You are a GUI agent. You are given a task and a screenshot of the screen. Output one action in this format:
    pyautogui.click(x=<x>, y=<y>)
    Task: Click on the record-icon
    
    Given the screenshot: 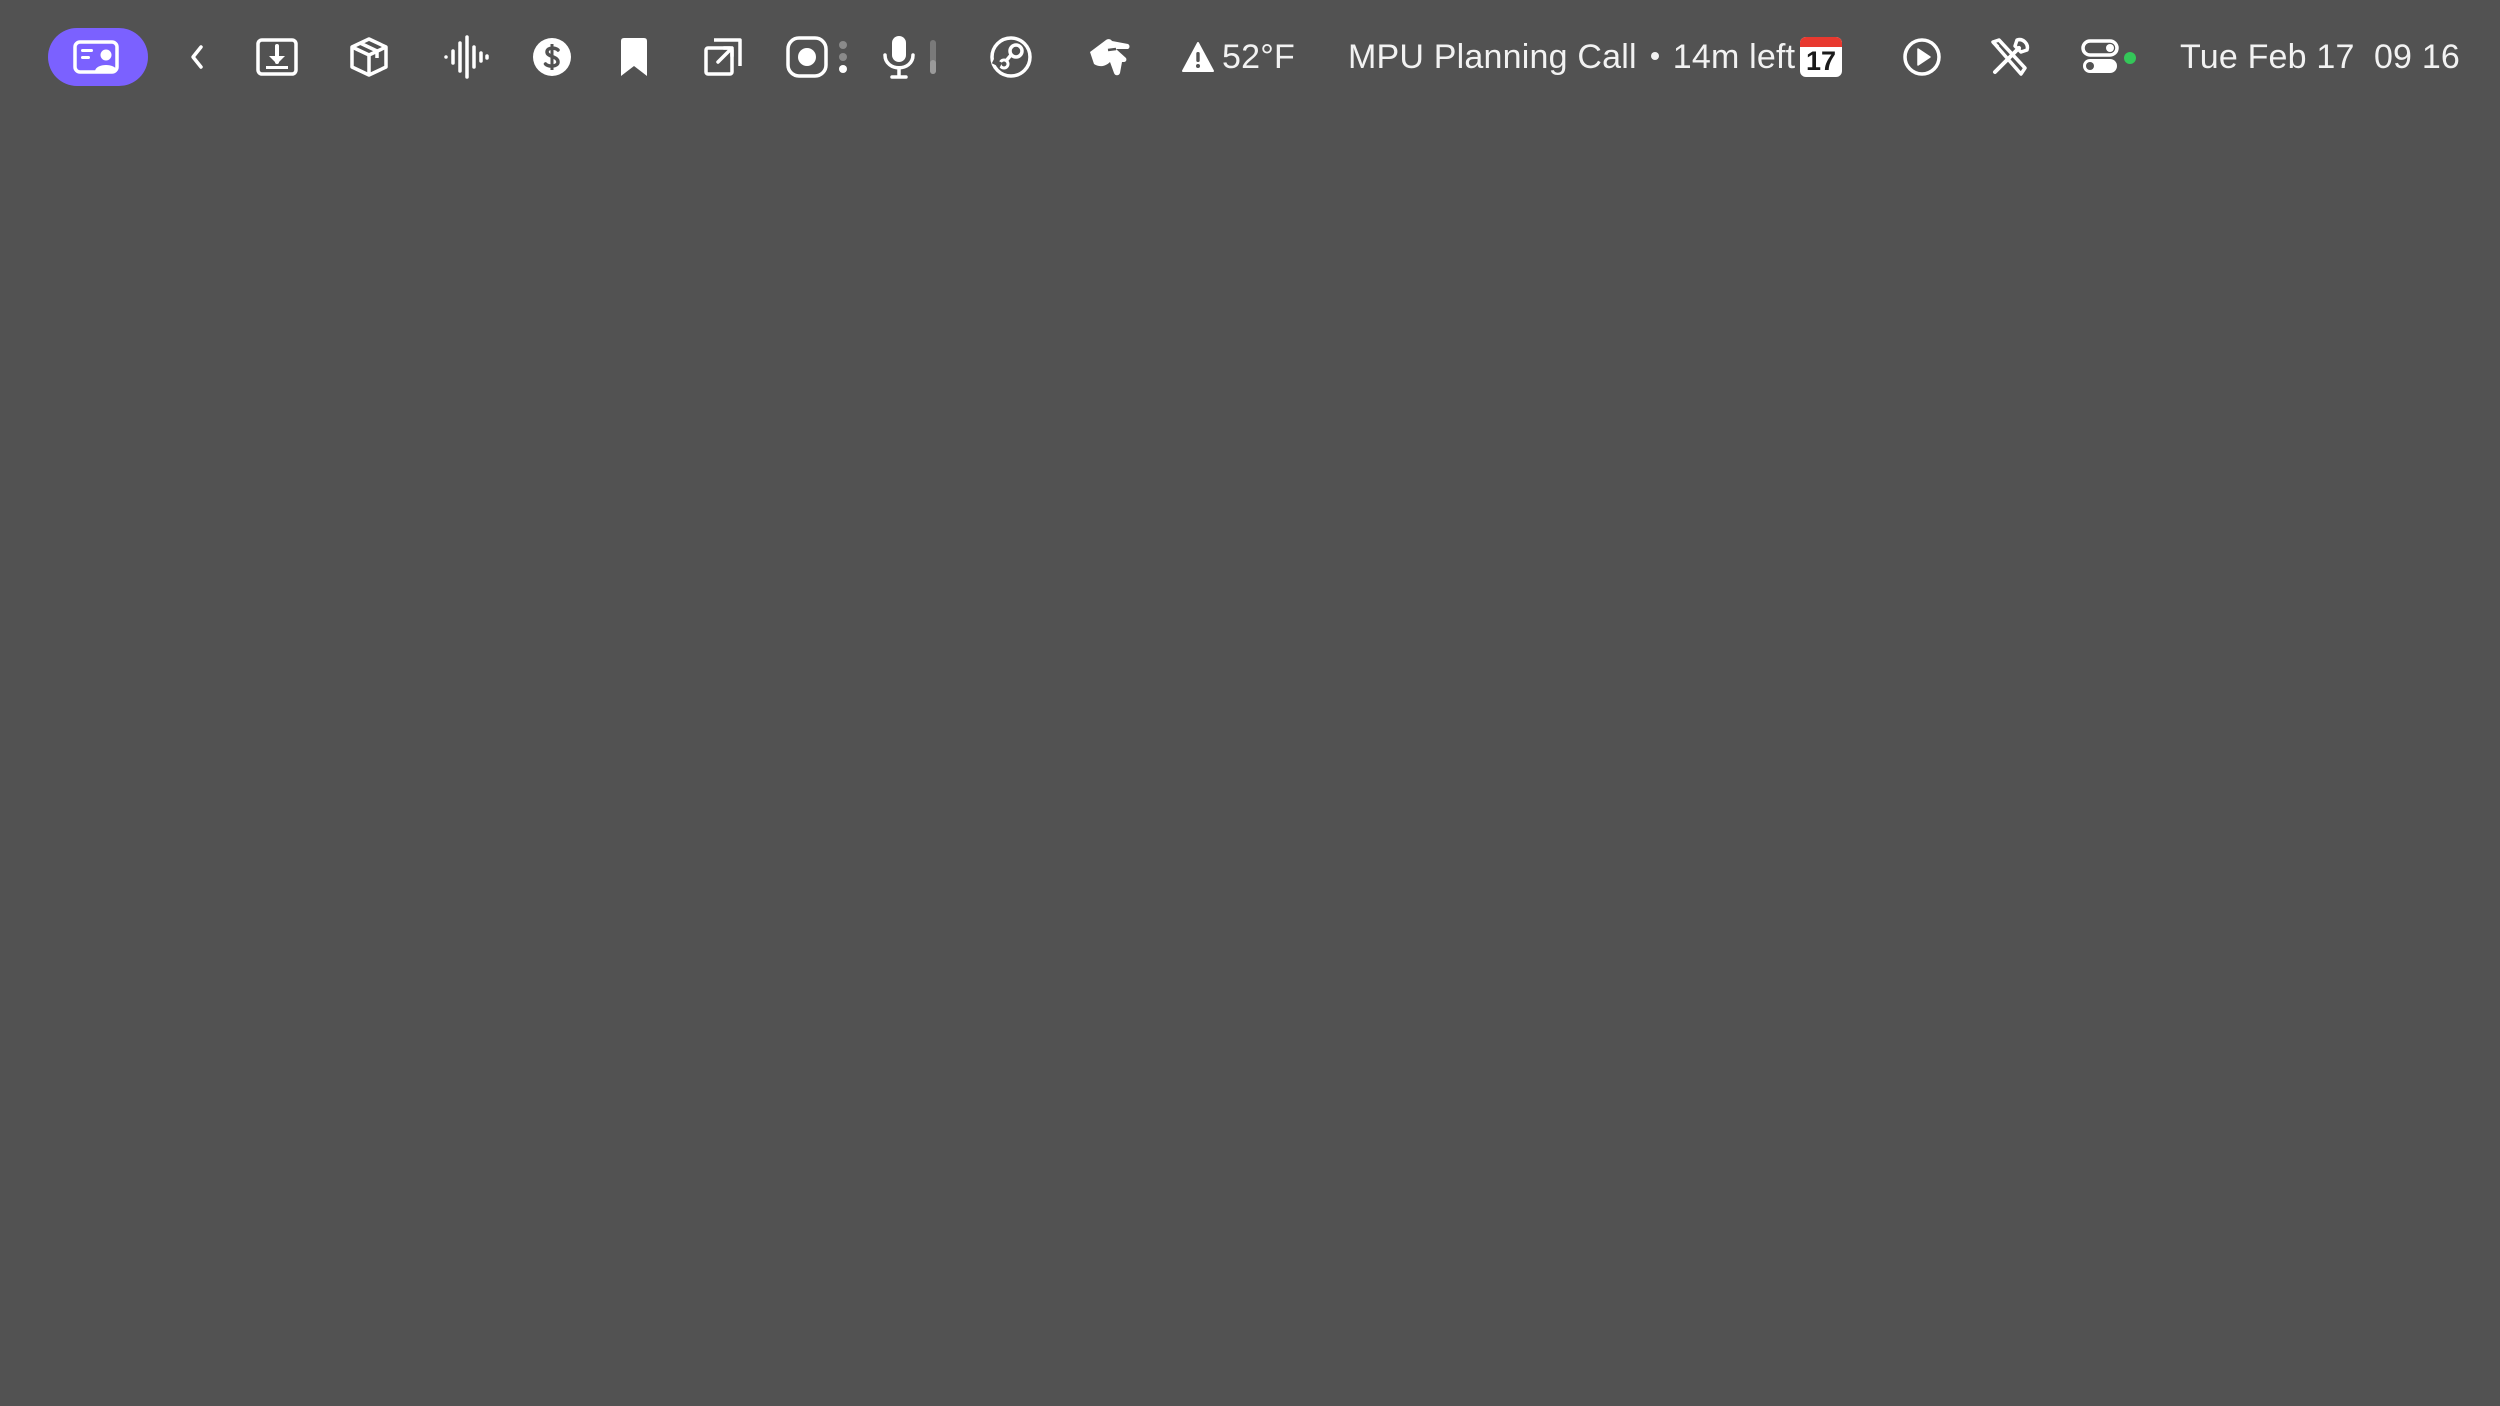 What is the action you would take?
    pyautogui.click(x=816, y=57)
    